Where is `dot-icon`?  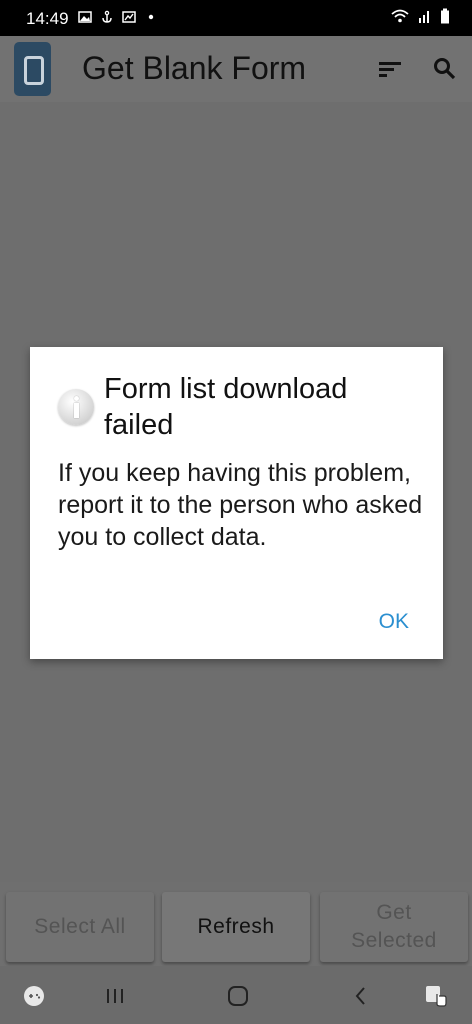
dot-icon is located at coordinates (151, 17).